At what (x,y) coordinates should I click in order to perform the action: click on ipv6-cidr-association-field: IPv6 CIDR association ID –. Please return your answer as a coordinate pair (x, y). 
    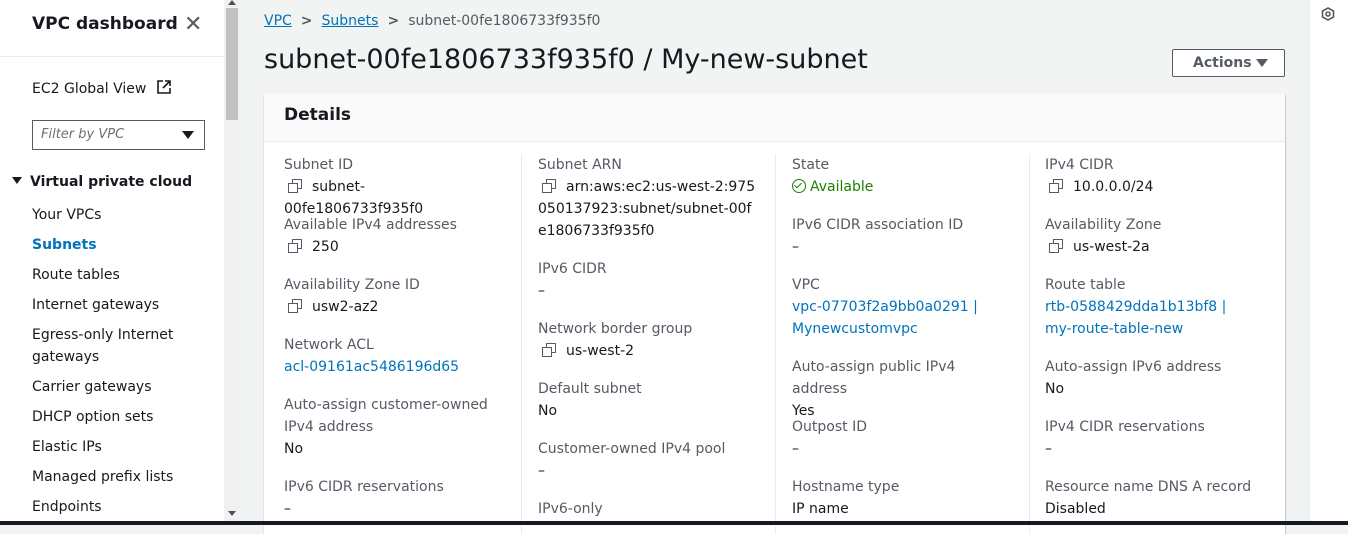
    Looking at the image, I should click on (902, 236).